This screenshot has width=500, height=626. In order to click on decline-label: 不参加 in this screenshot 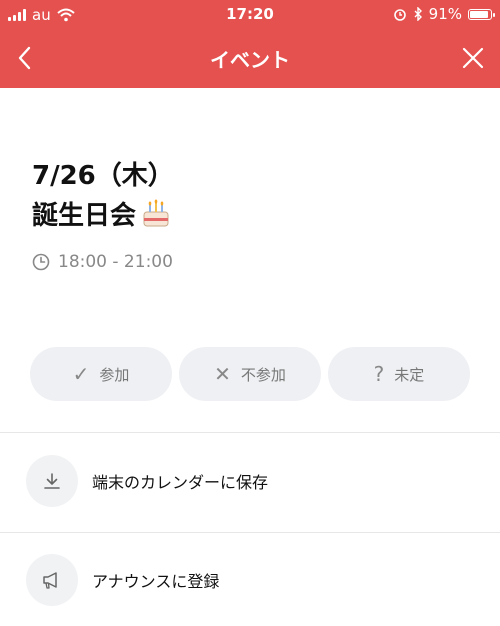, I will do `click(263, 374)`.